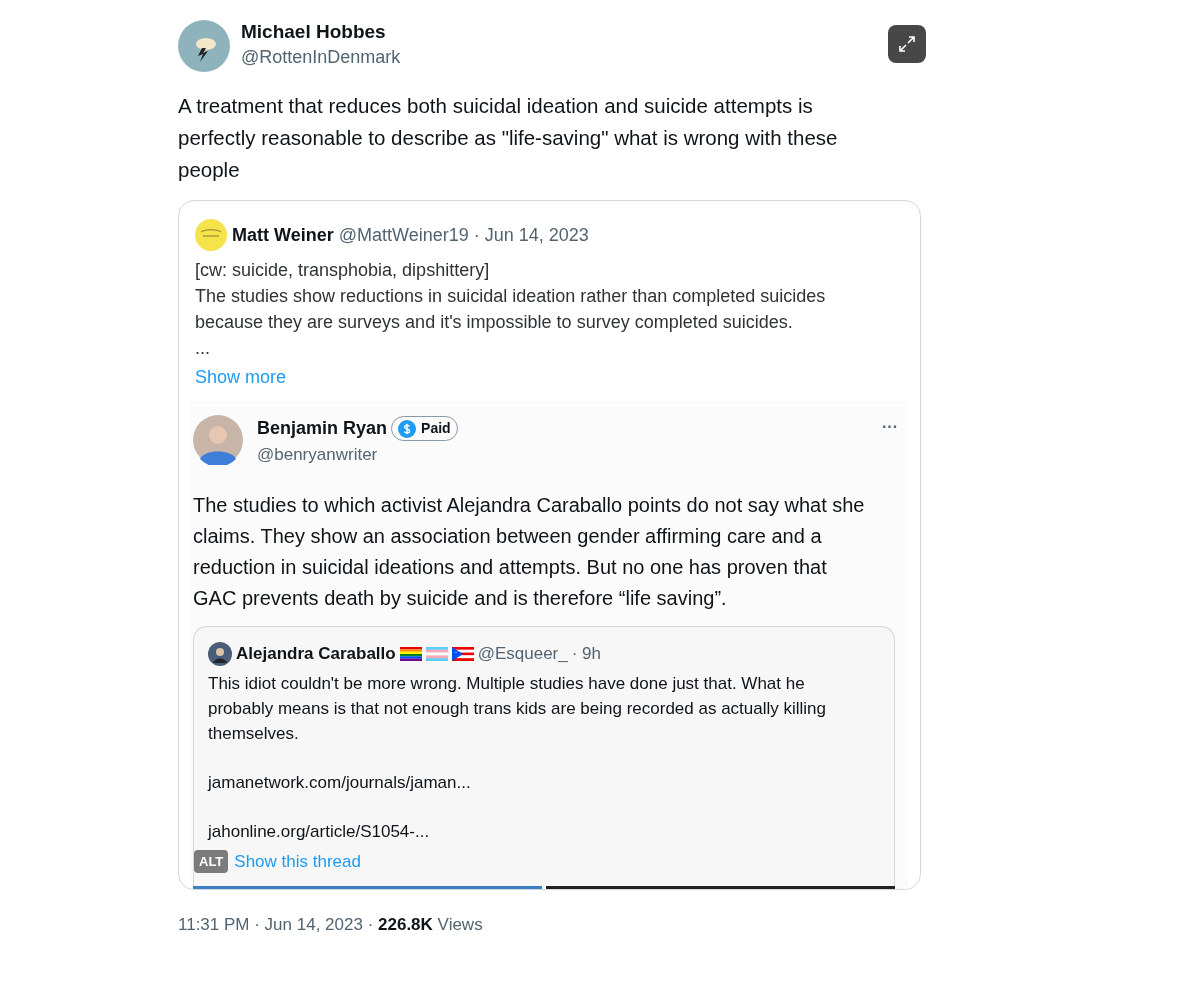 Image resolution: width=1200 pixels, height=993 pixels. Describe the element at coordinates (508, 138) in the screenshot. I see `tweet-text: A treatment that reduces both suicidal ideation and suicide attempts is perfectly reasonable to describe as "life-saving" what is wrong with these people` at that location.